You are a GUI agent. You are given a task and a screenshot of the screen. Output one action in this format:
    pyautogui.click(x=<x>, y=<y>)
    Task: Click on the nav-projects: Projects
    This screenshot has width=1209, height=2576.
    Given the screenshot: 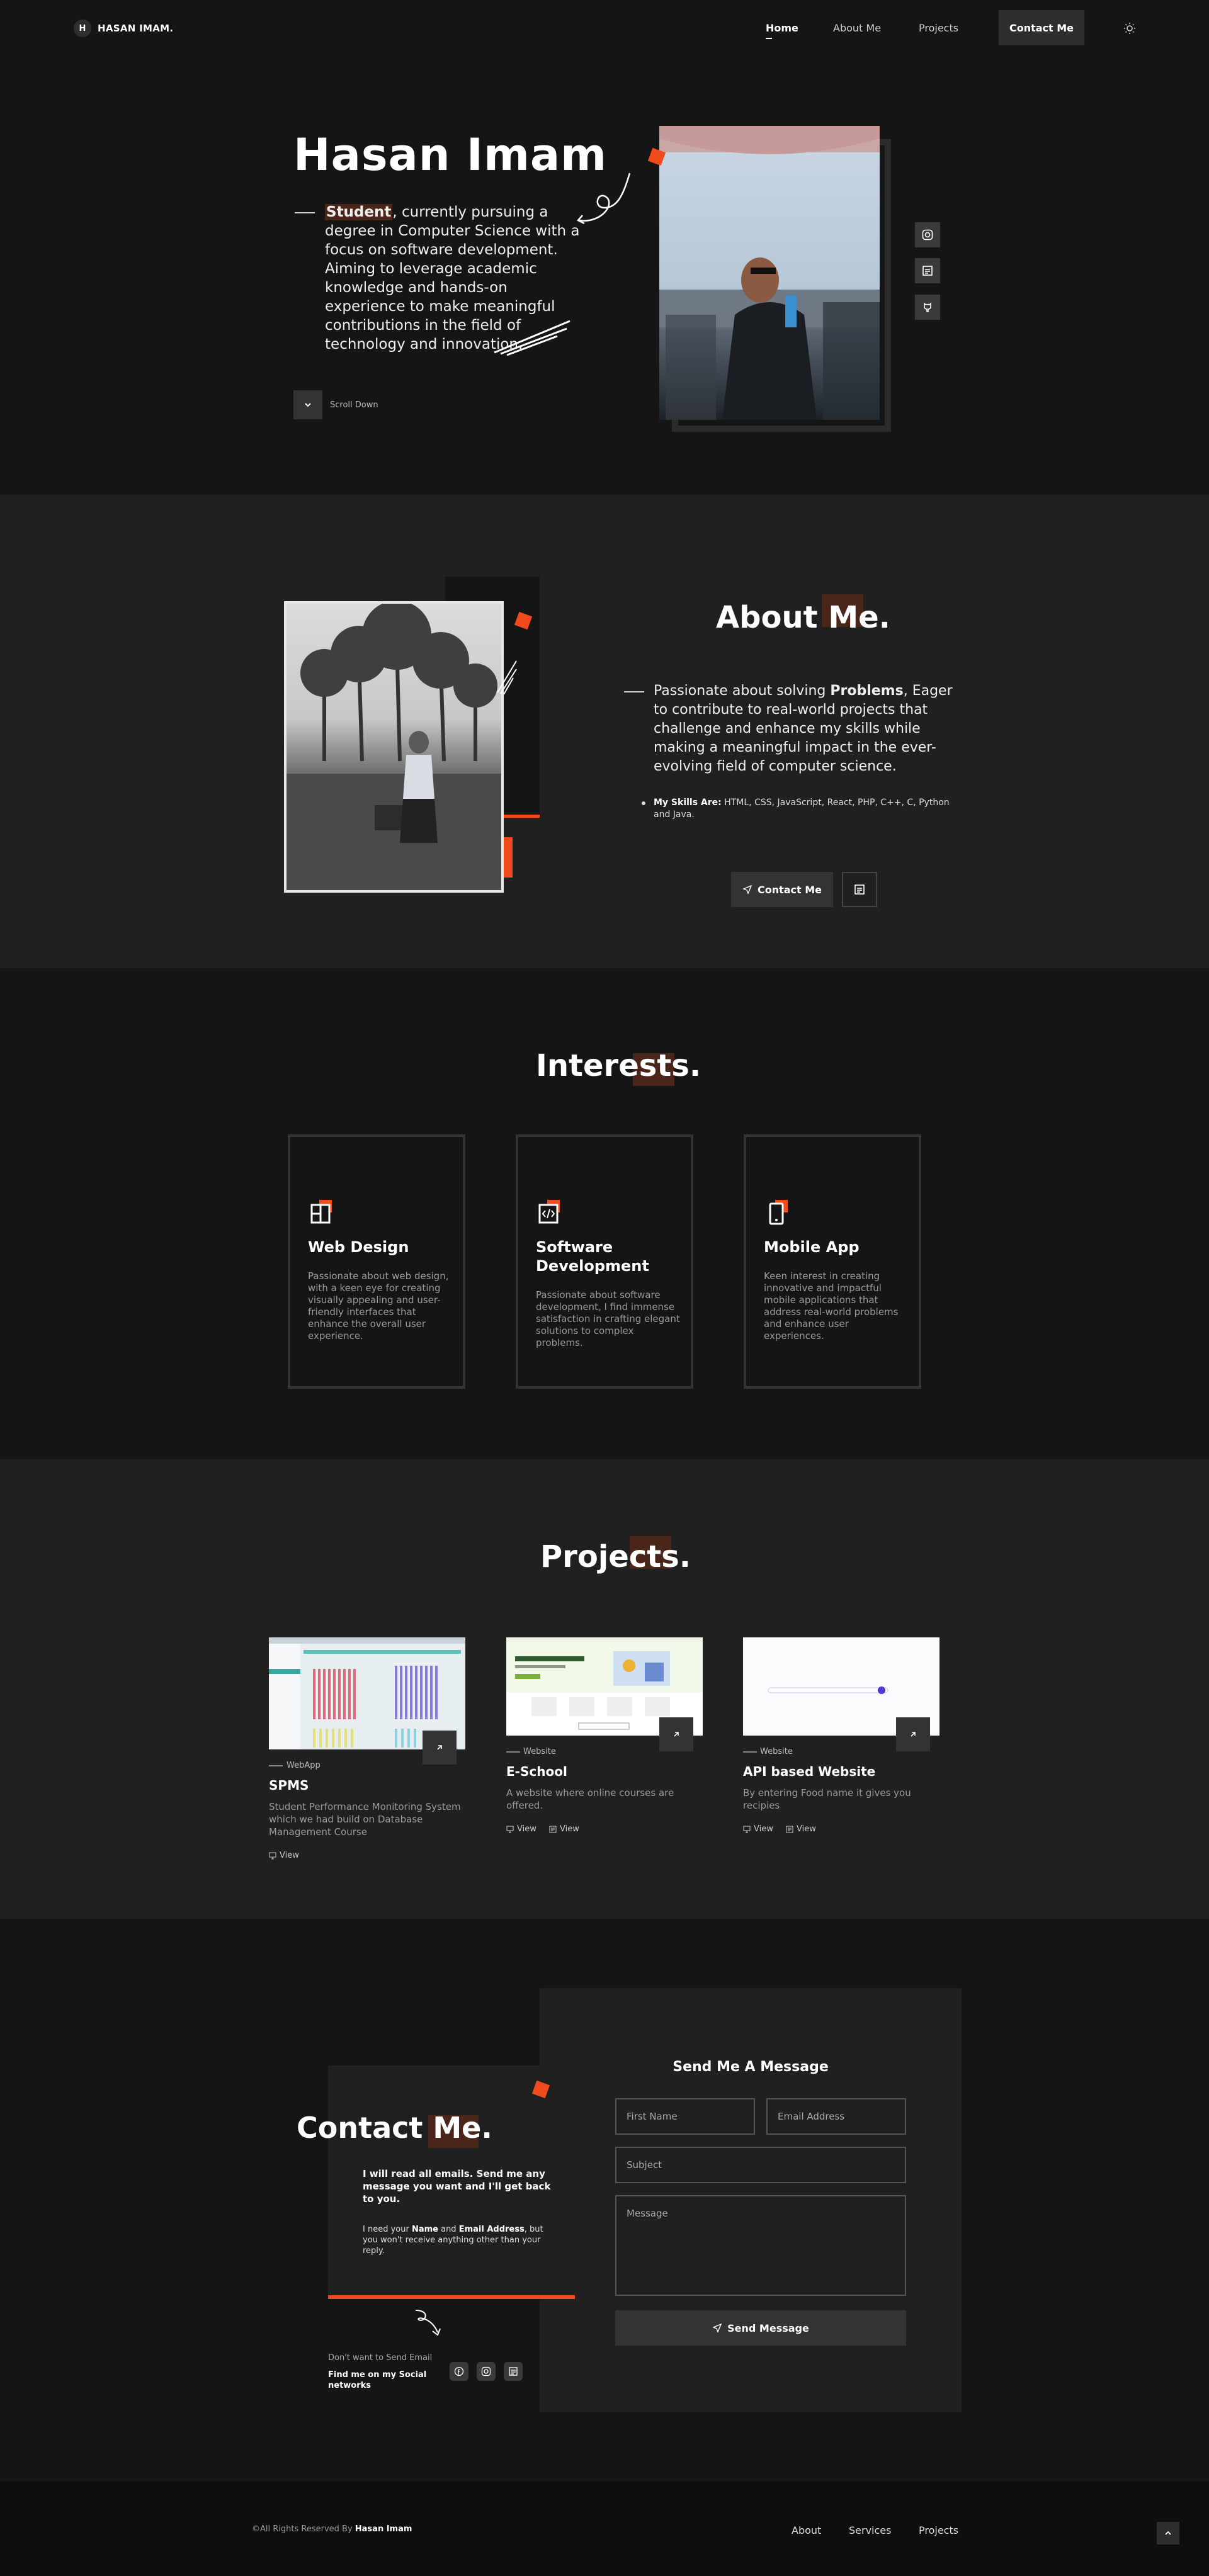 What is the action you would take?
    pyautogui.click(x=938, y=28)
    